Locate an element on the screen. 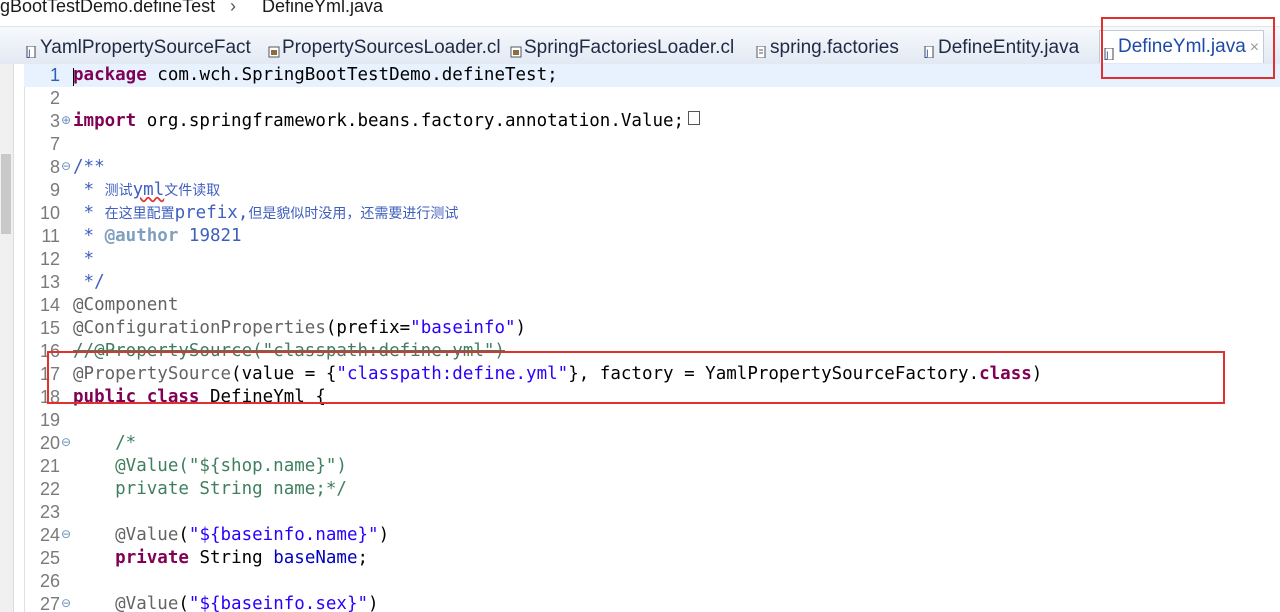  code-text: @Value("${baseinfo.sex}") is located at coordinates (226, 603).